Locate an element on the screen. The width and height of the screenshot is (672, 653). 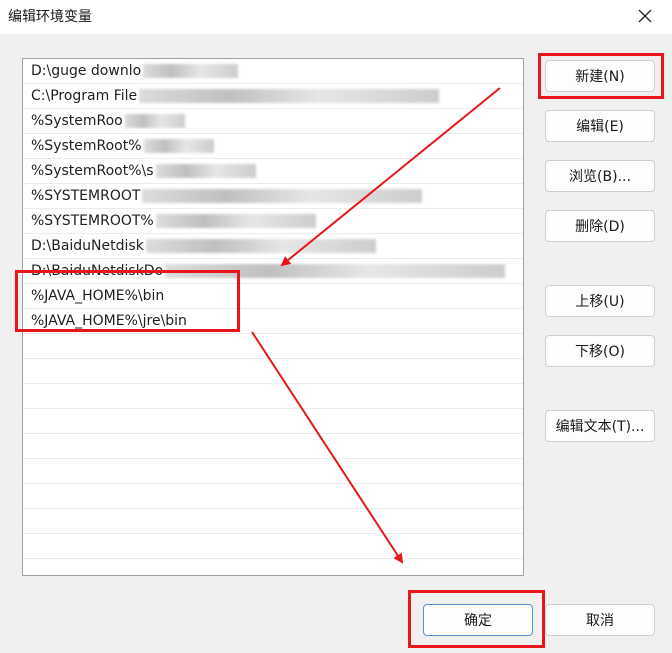
list-item: %SystemRoot%\s is located at coordinates (273, 171).